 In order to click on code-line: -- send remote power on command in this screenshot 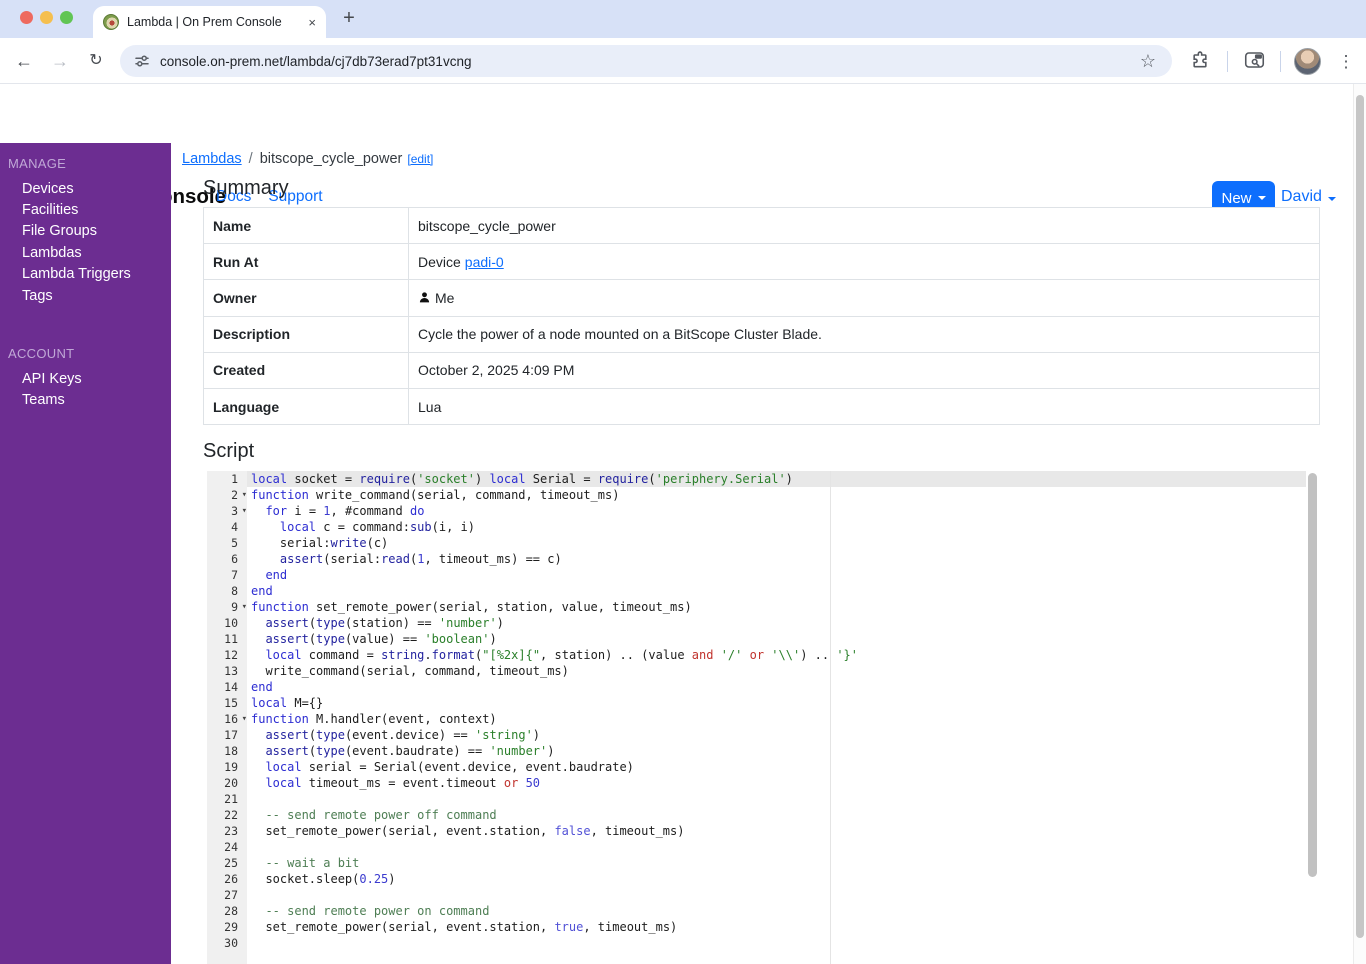, I will do `click(776, 911)`.